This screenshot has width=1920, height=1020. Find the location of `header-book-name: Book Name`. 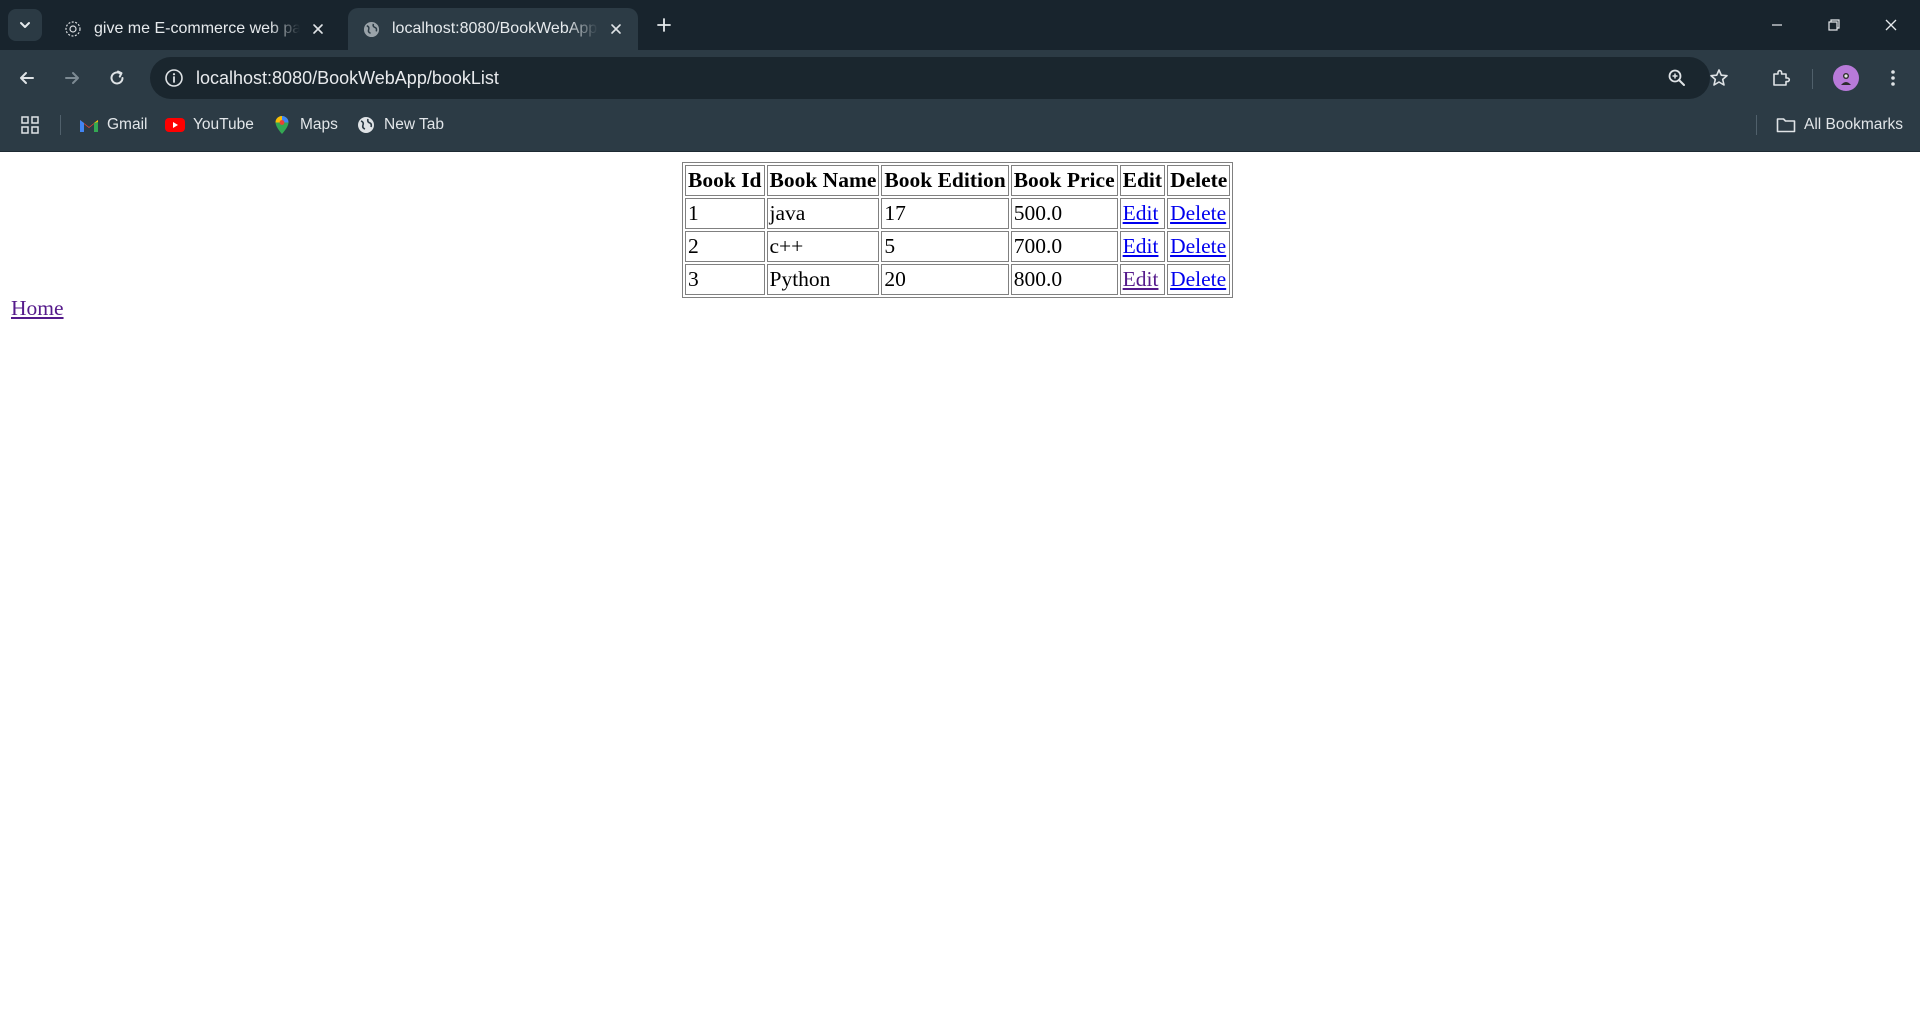

header-book-name: Book Name is located at coordinates (823, 180).